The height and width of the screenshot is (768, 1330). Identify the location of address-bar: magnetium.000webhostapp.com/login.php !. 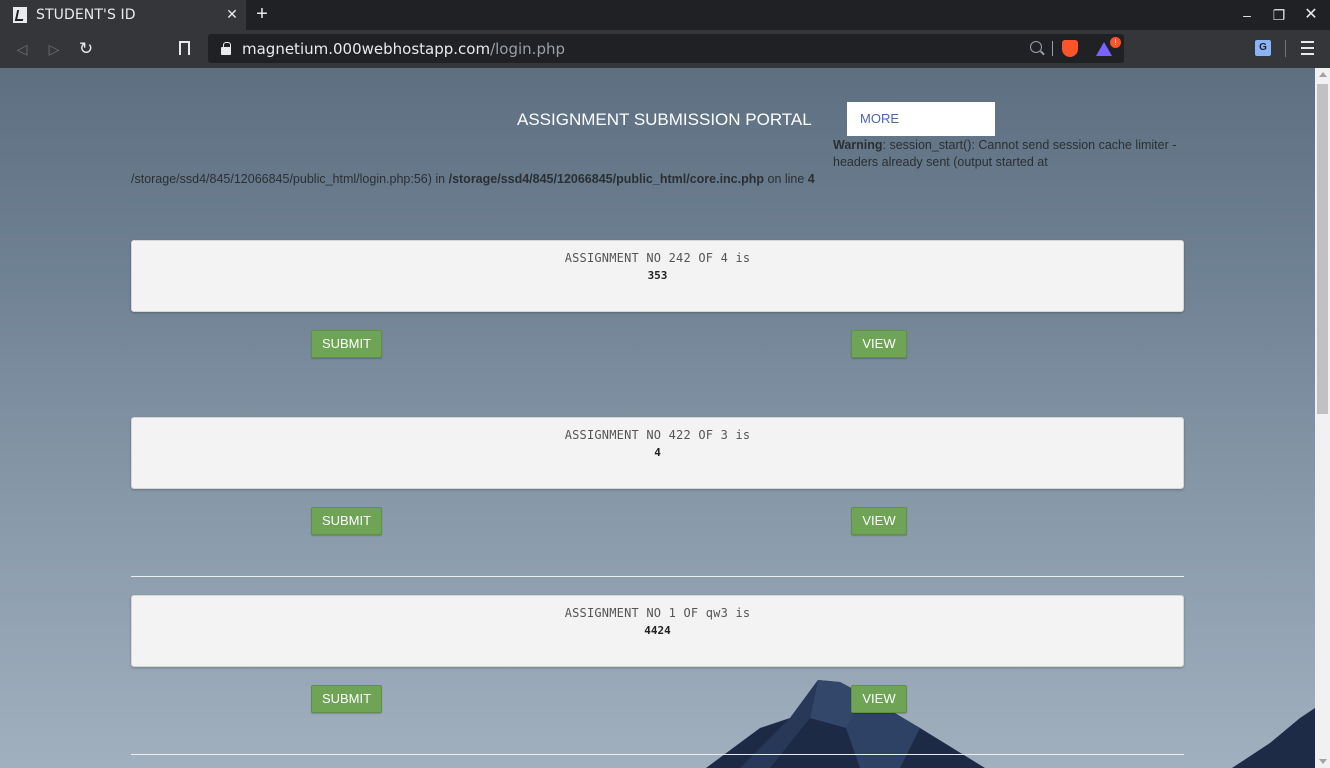
(666, 48).